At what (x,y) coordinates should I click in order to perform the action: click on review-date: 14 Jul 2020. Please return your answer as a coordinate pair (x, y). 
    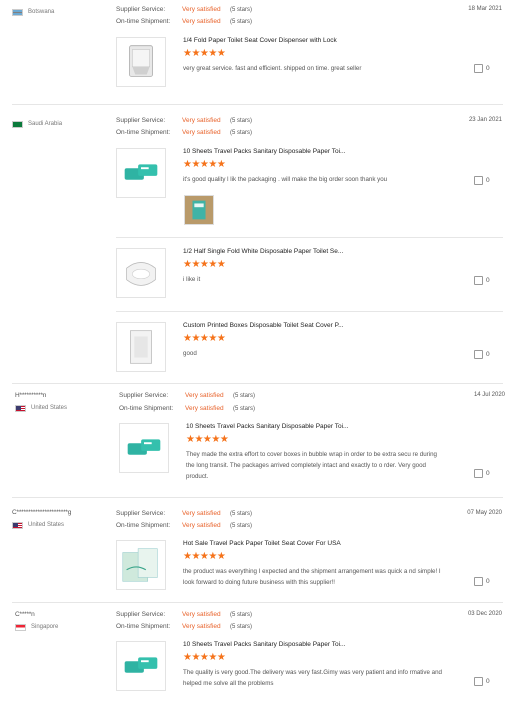
    Looking at the image, I should click on (489, 395).